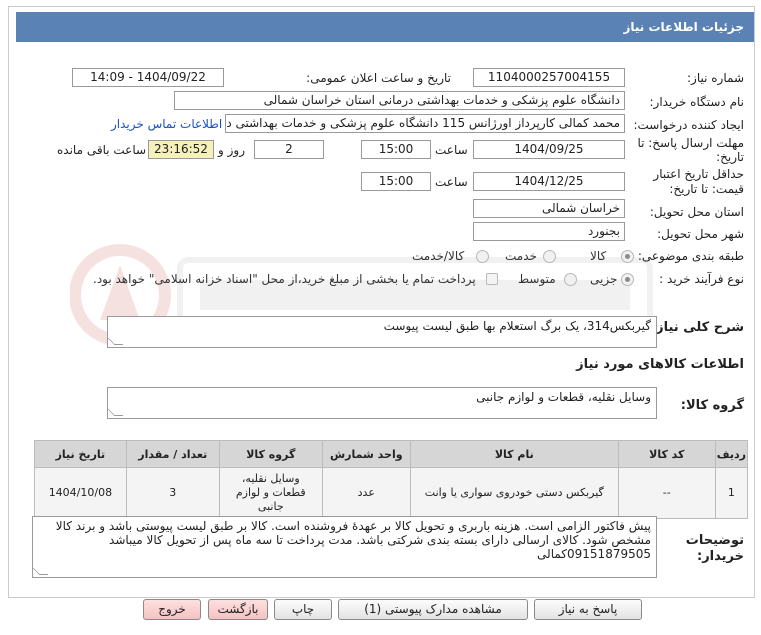  I want to click on cell-name: گیربکس دستی خودروی سواری یا وانت, so click(514, 493).